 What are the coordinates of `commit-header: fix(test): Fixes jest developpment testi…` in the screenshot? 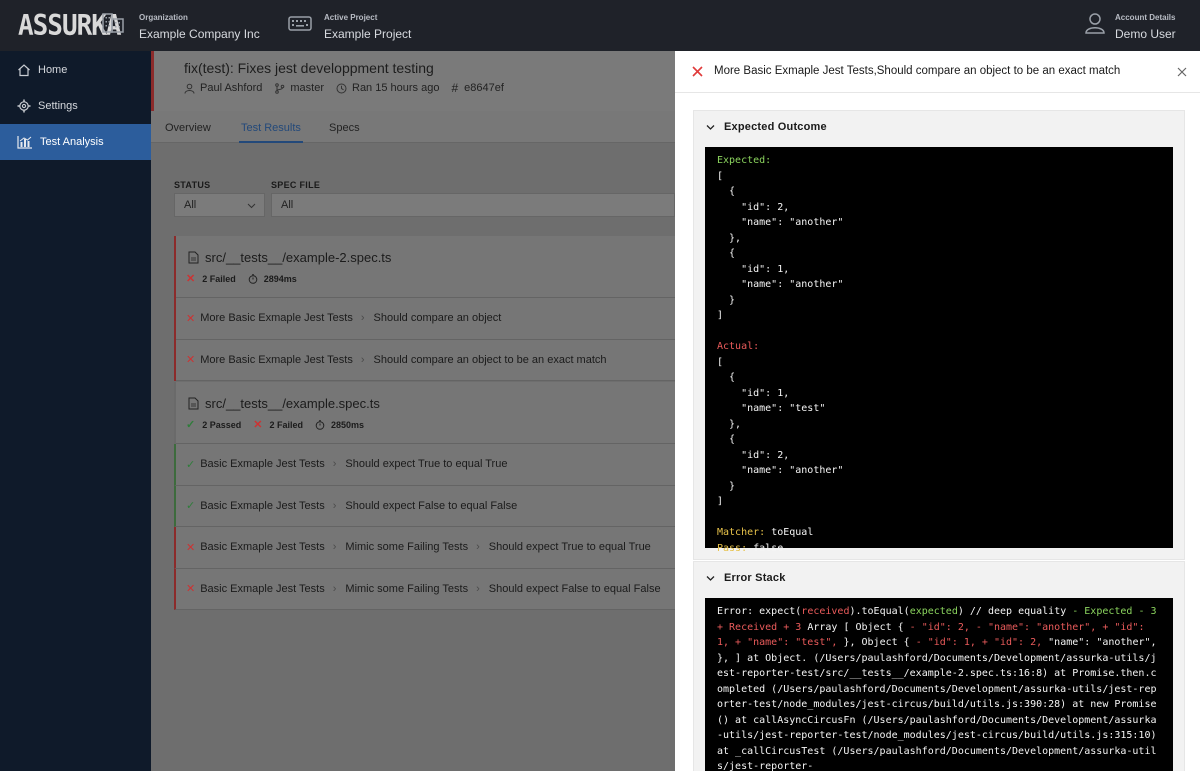 It's located at (413, 81).